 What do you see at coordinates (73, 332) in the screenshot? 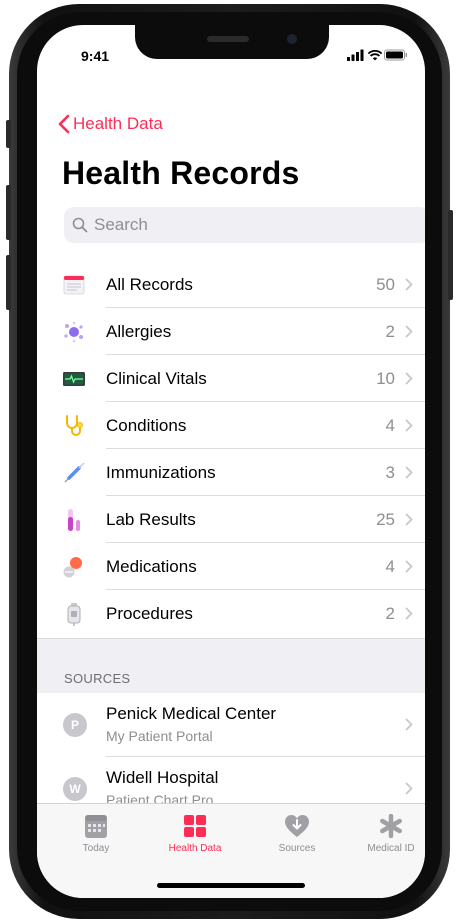
I see `allergies-icon` at bounding box center [73, 332].